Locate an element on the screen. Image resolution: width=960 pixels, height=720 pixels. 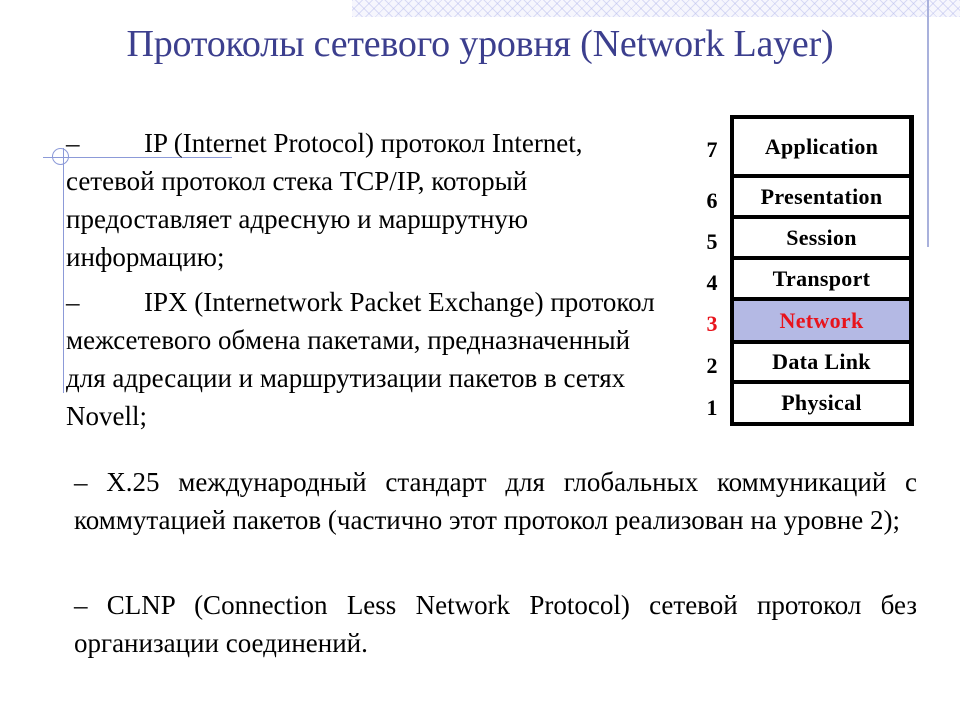
osi-layer-name: Presentation is located at coordinates (821, 196).